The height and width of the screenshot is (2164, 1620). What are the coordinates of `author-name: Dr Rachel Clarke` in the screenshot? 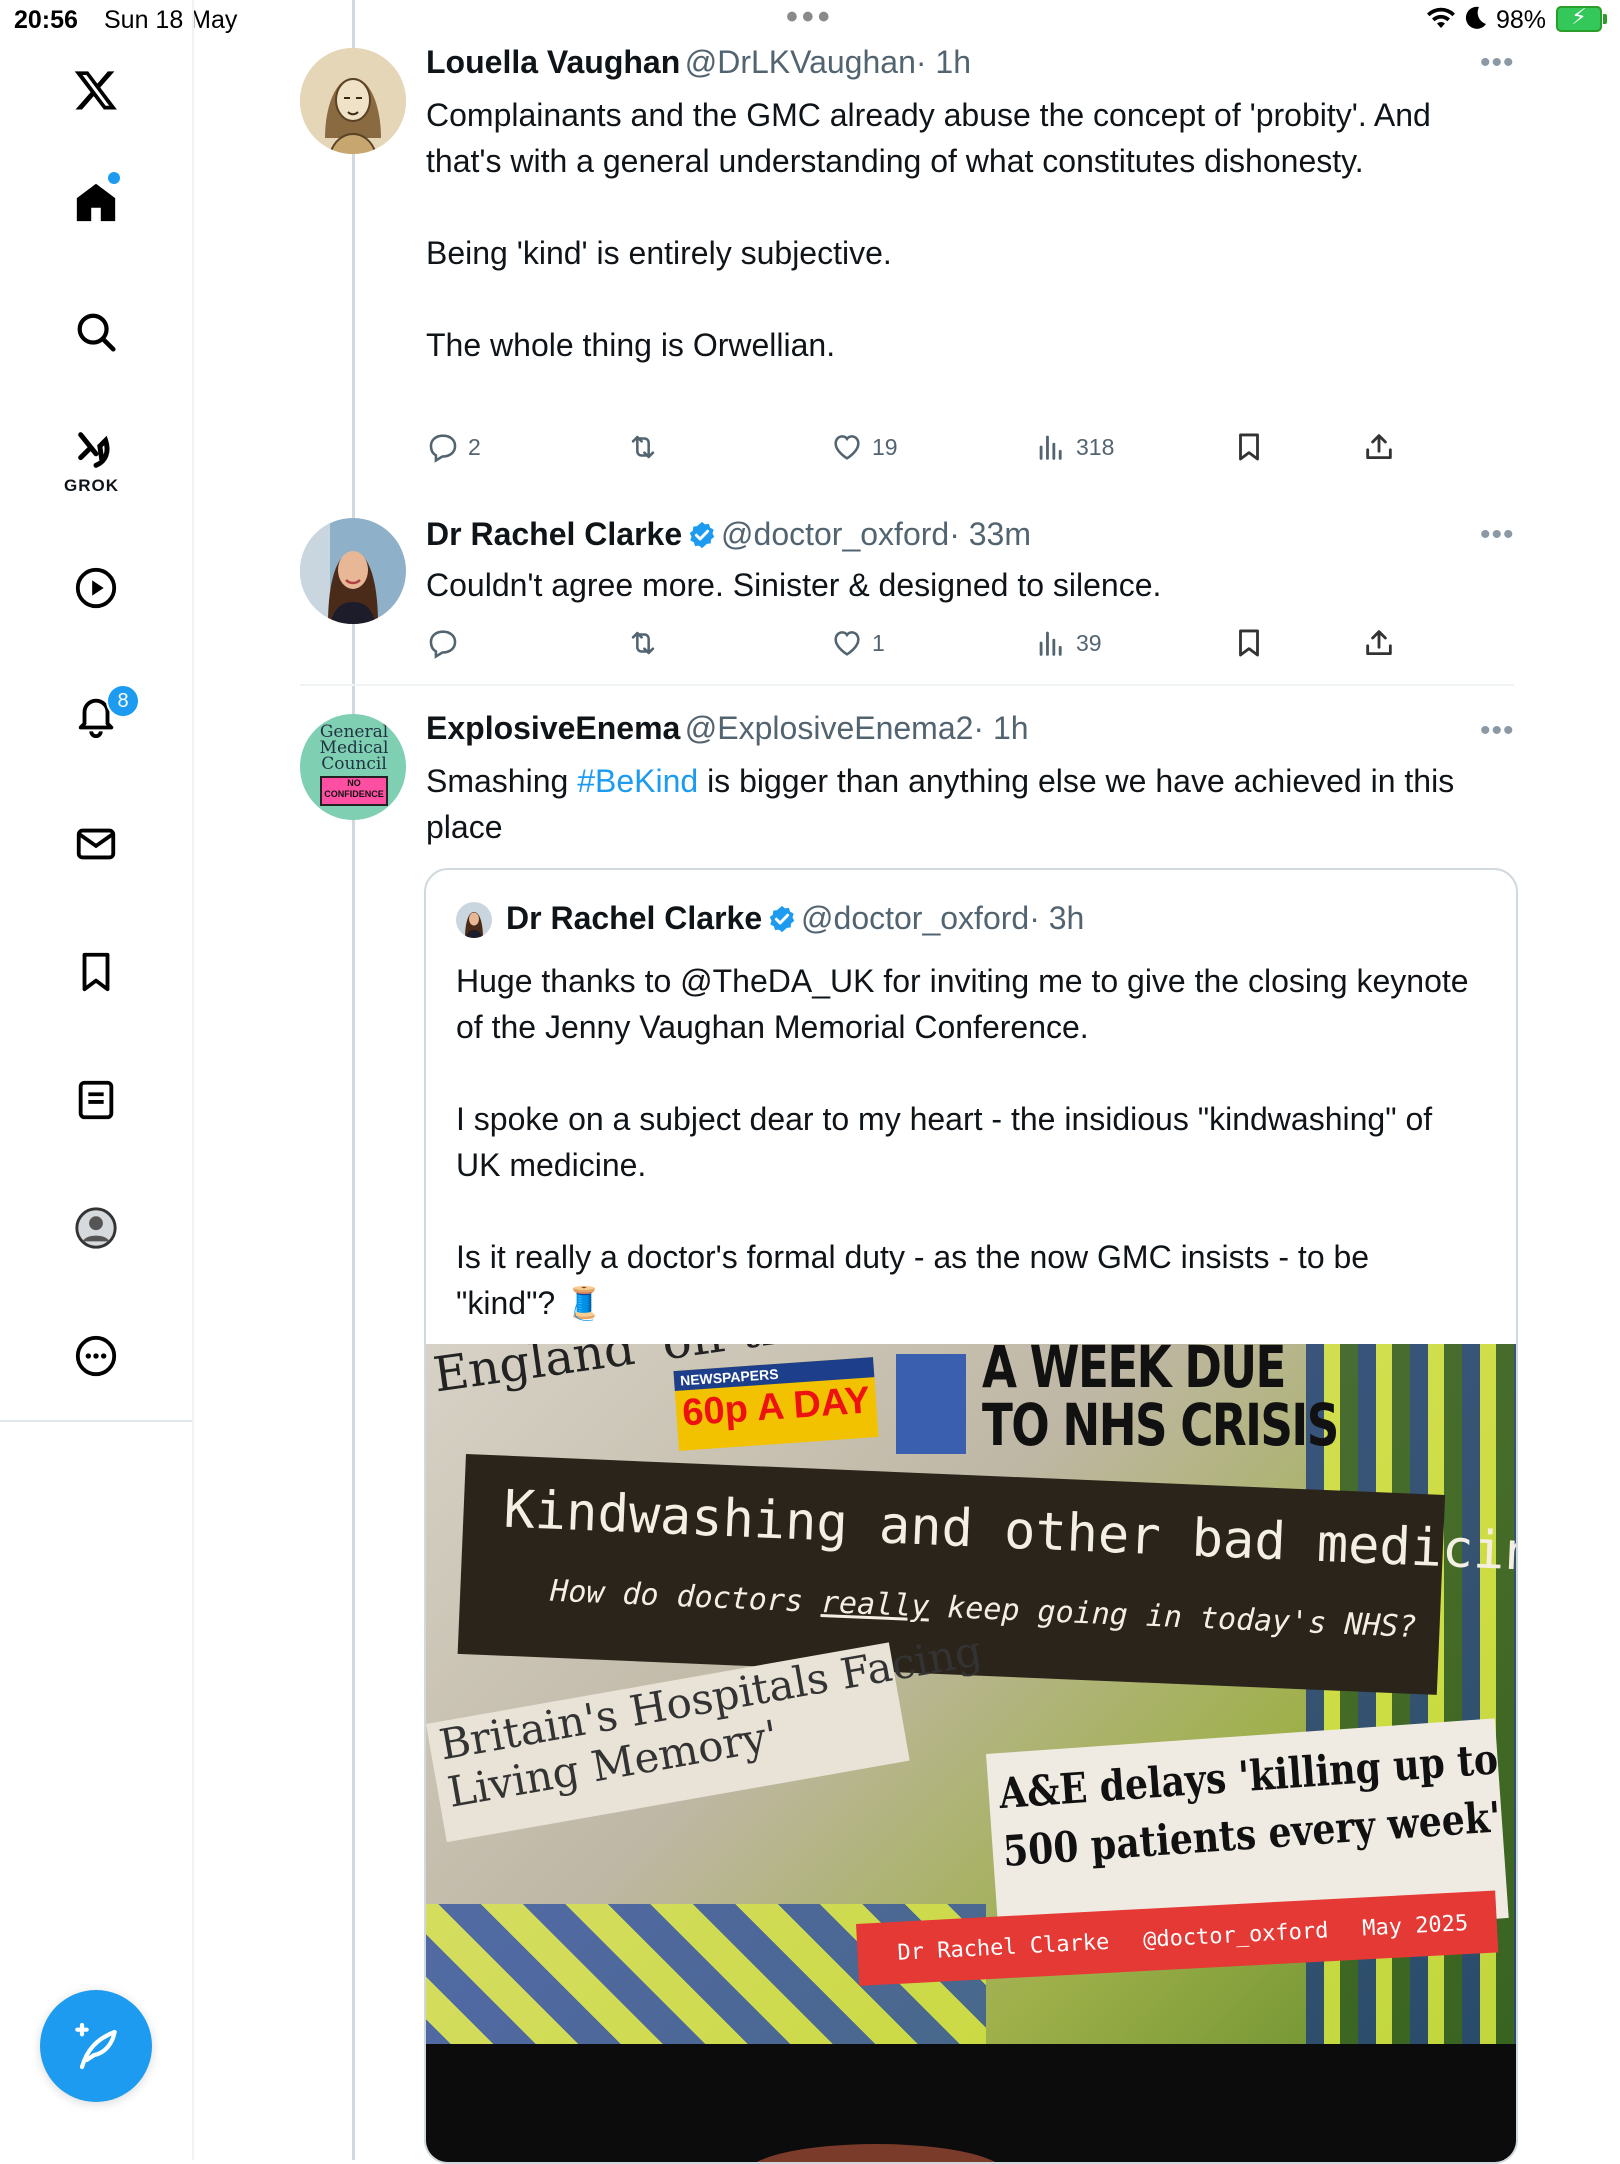 It's located at (554, 534).